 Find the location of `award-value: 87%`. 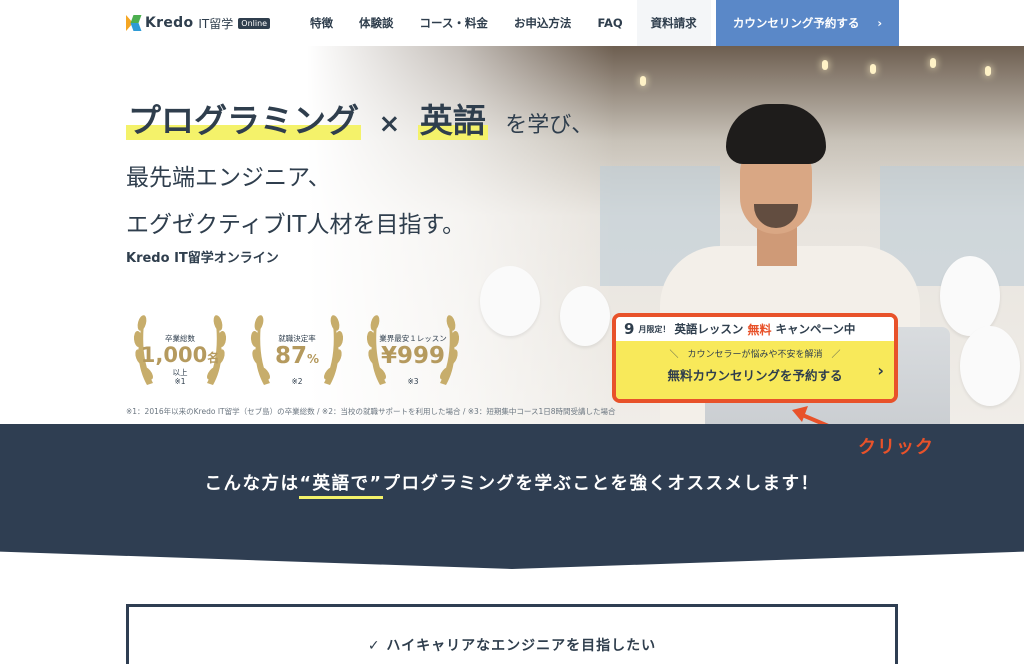

award-value: 87% is located at coordinates (297, 356).